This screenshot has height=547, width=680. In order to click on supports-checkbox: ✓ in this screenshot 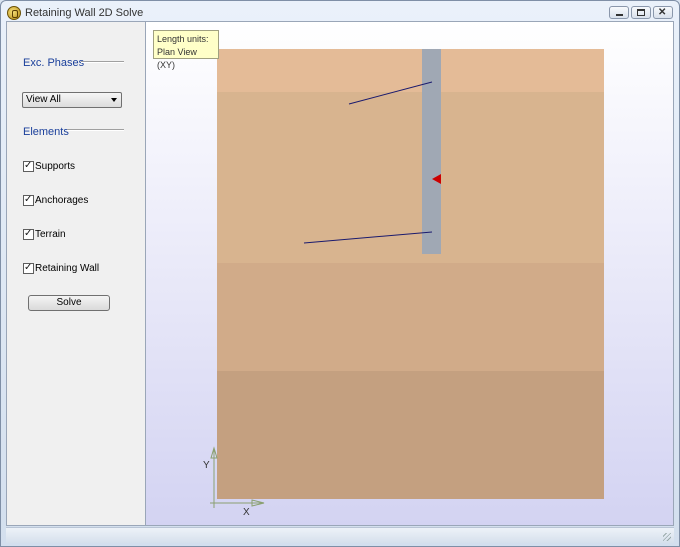, I will do `click(28, 166)`.